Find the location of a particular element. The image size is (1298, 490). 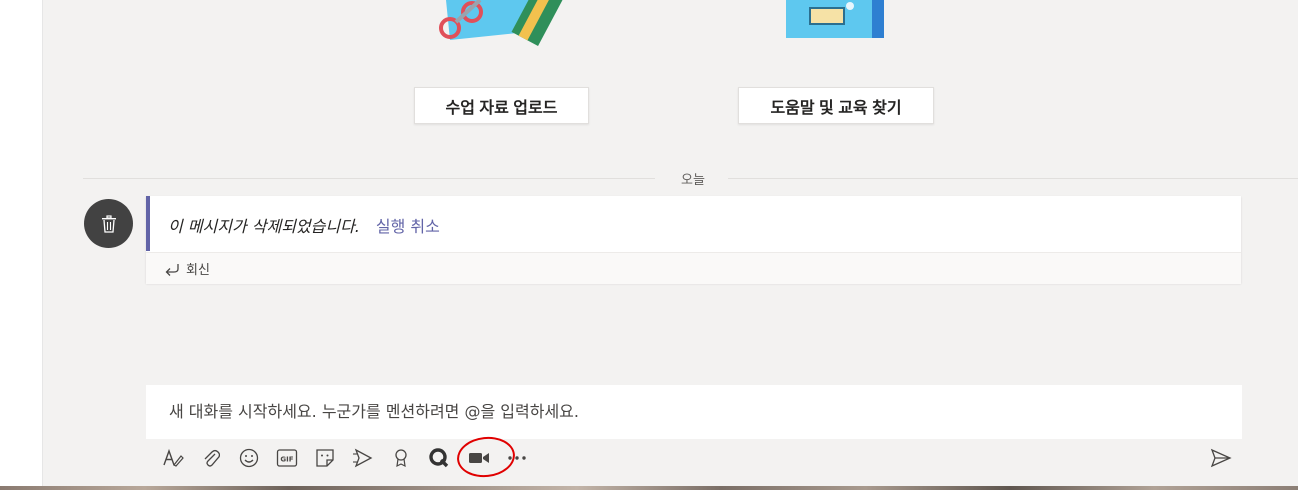

sticker-icon is located at coordinates (325, 458).